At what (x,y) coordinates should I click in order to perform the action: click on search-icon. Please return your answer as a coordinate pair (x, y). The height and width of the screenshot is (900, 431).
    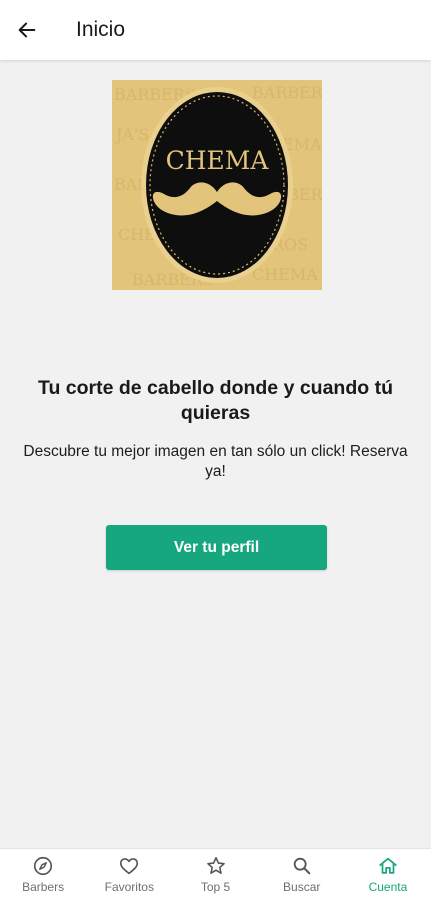
    Looking at the image, I should click on (302, 866).